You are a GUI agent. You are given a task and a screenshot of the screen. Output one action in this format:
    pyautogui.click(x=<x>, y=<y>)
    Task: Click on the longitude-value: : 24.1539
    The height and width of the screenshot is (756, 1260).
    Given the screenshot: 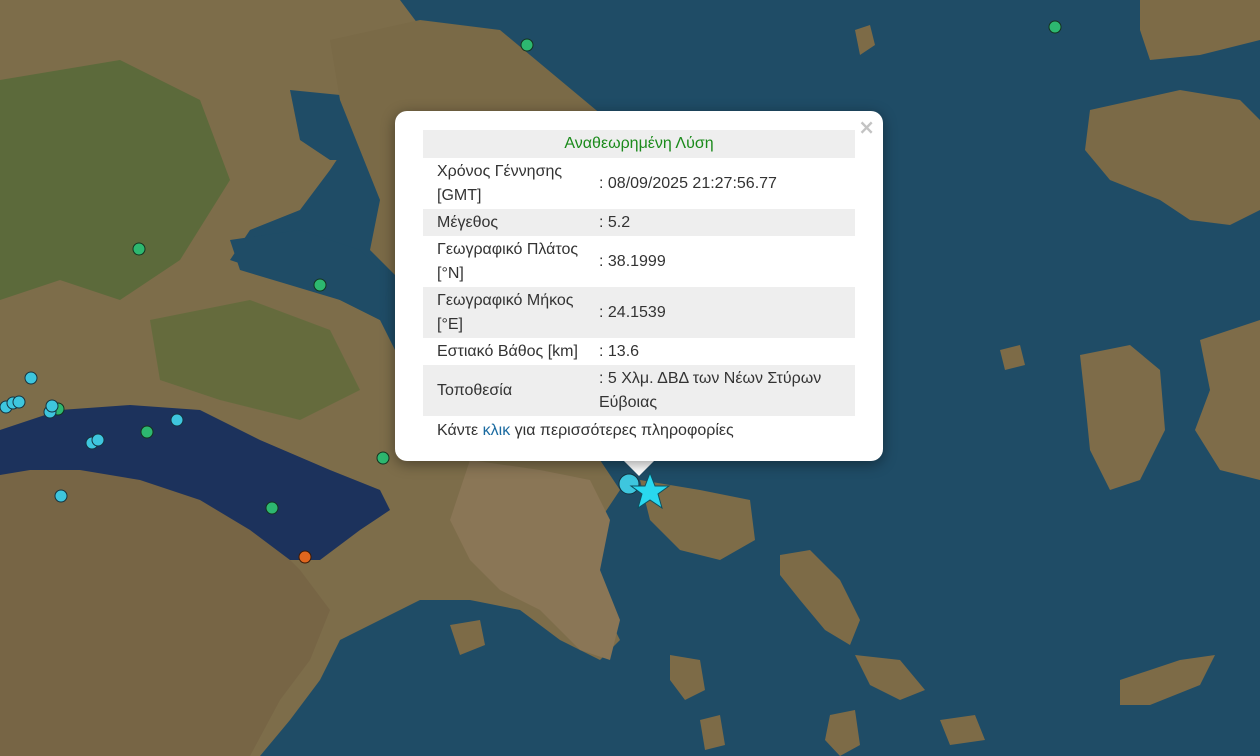 What is the action you would take?
    pyautogui.click(x=726, y=312)
    